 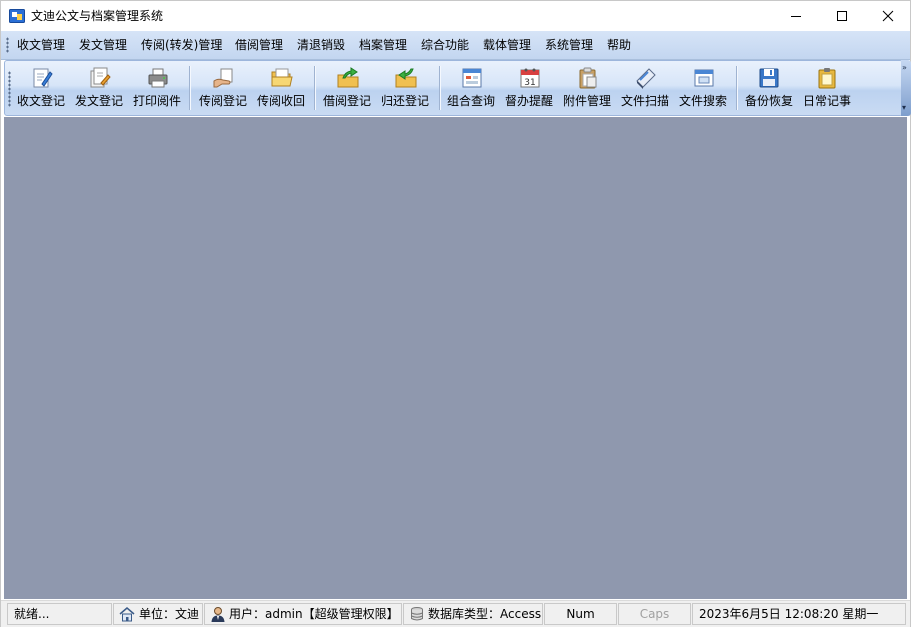 I want to click on status-database-text: 数据库类型：Access, so click(x=485, y=614).